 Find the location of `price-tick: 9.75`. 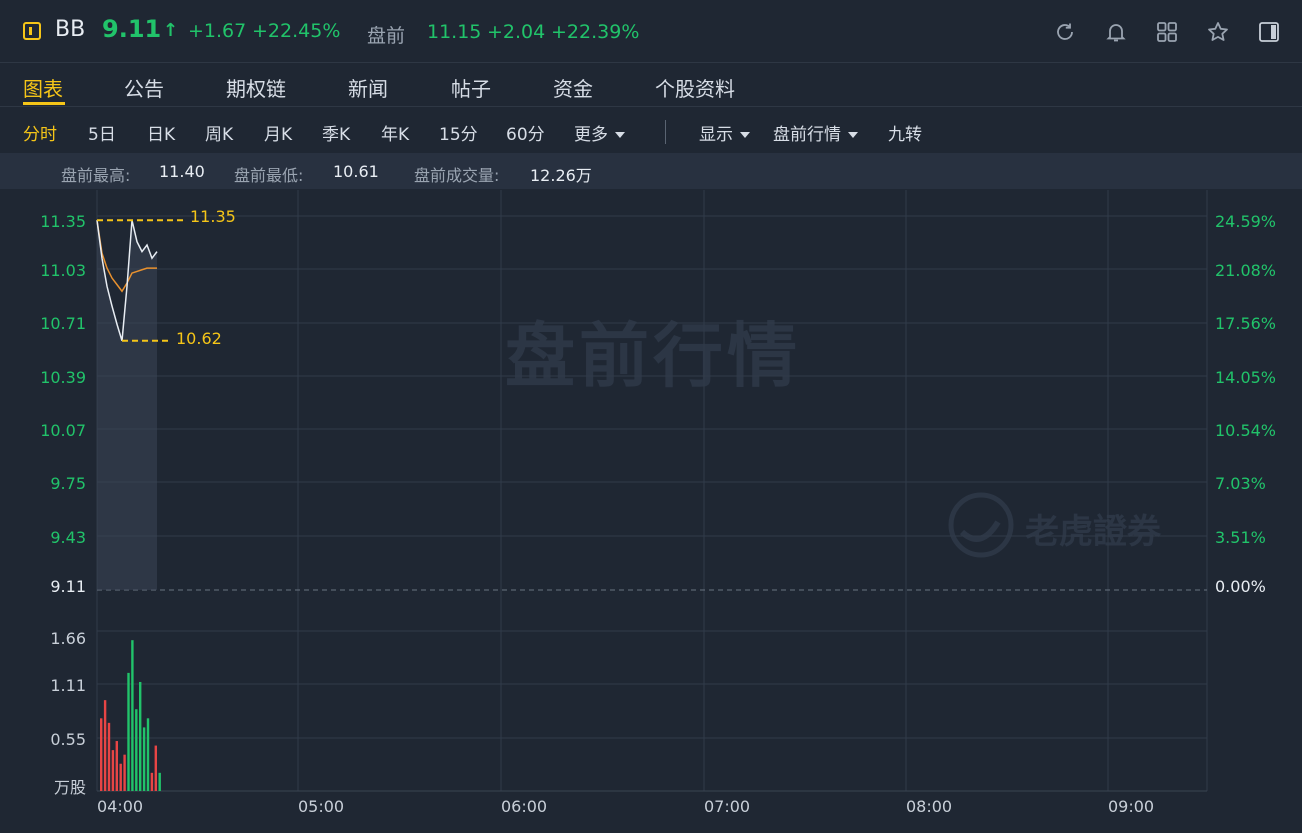

price-tick: 9.75 is located at coordinates (68, 483).